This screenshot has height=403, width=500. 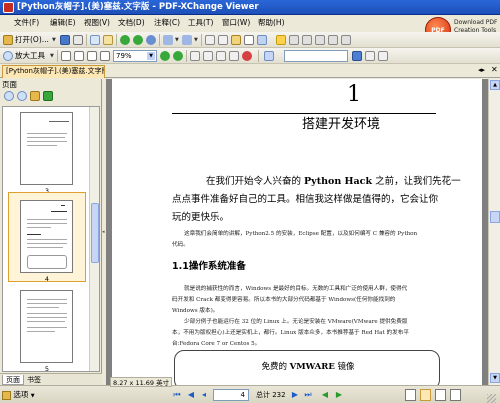 I want to click on resize-grip-icon, so click(x=491, y=398).